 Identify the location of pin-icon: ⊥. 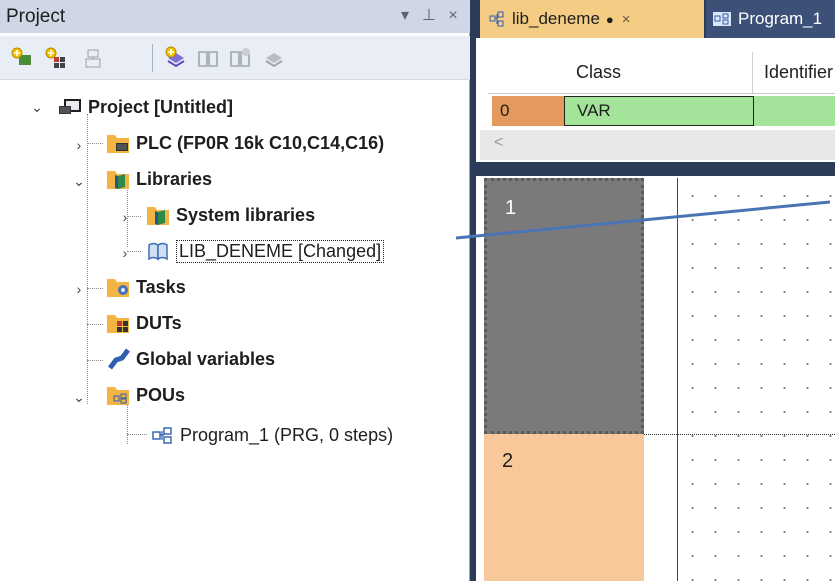
(429, 16).